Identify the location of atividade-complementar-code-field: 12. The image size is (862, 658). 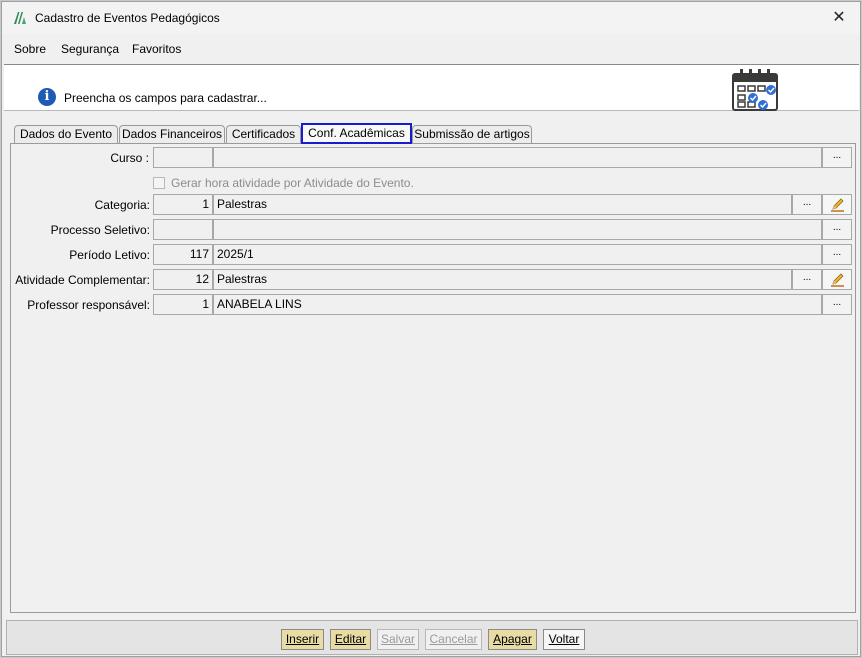
(183, 279).